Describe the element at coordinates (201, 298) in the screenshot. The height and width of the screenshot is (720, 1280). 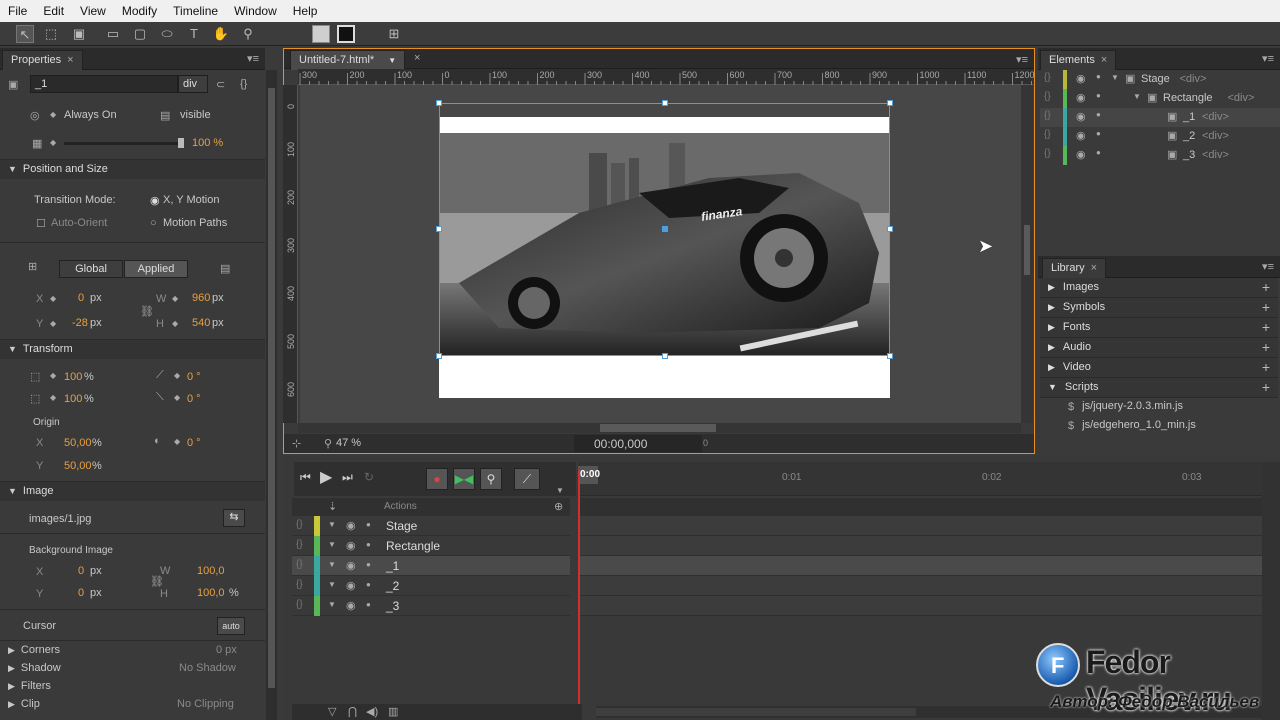
I see `w-value: 960` at that location.